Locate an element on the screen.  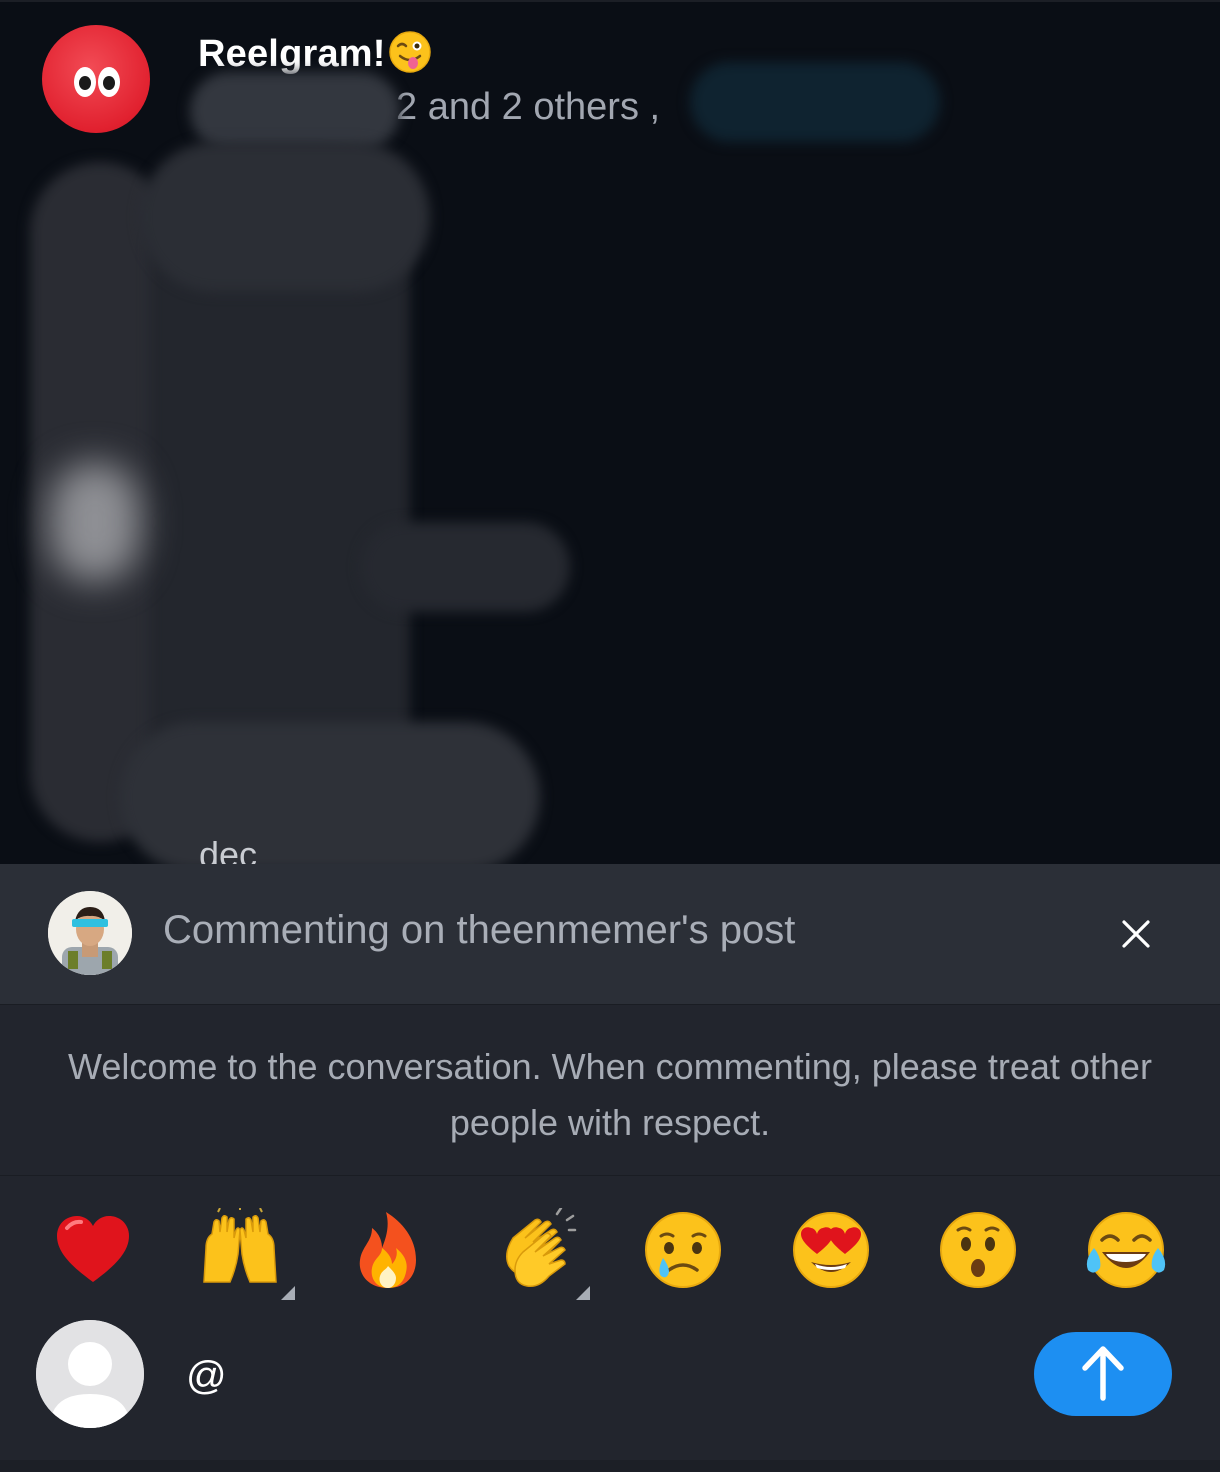
group-title: Reelgram! is located at coordinates (315, 53).